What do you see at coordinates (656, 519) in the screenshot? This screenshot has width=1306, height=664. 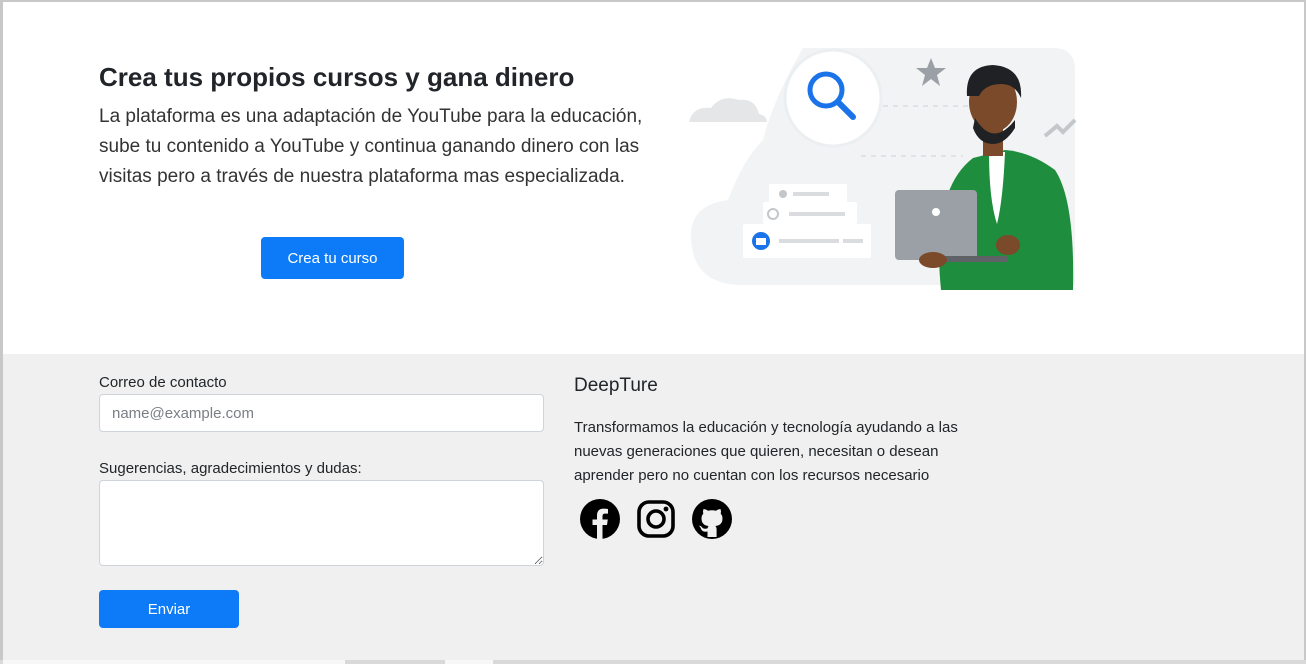 I see `instagram-icon` at bounding box center [656, 519].